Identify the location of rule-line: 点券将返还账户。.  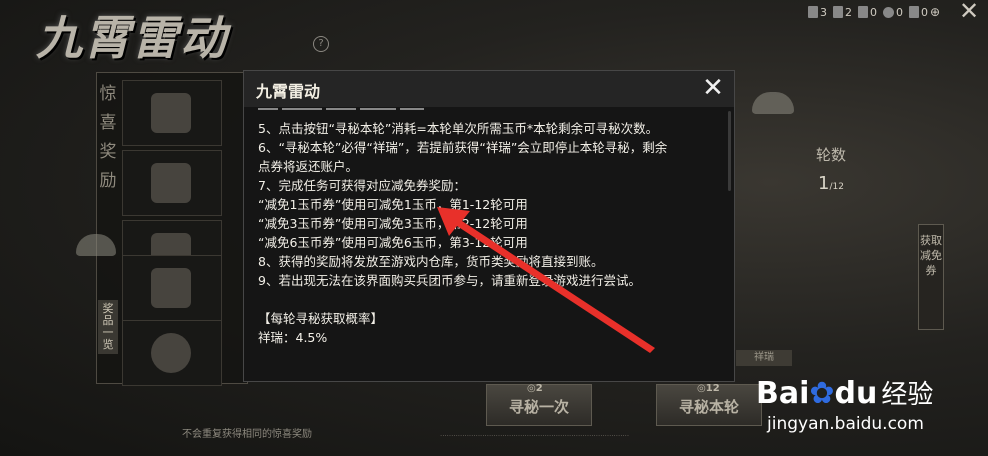
(308, 166).